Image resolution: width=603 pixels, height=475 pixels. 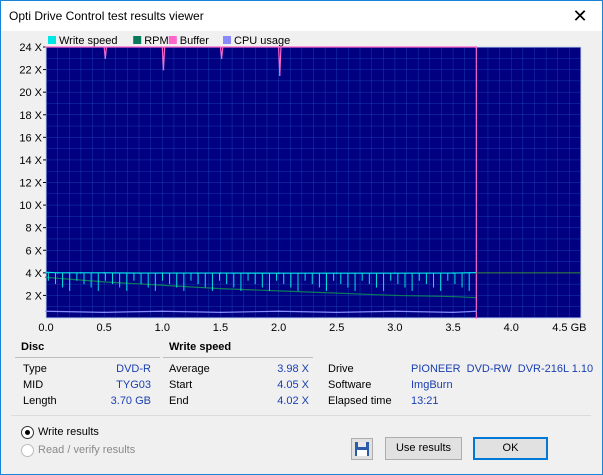 I want to click on x-tick-label: 3.5, so click(x=452, y=328).